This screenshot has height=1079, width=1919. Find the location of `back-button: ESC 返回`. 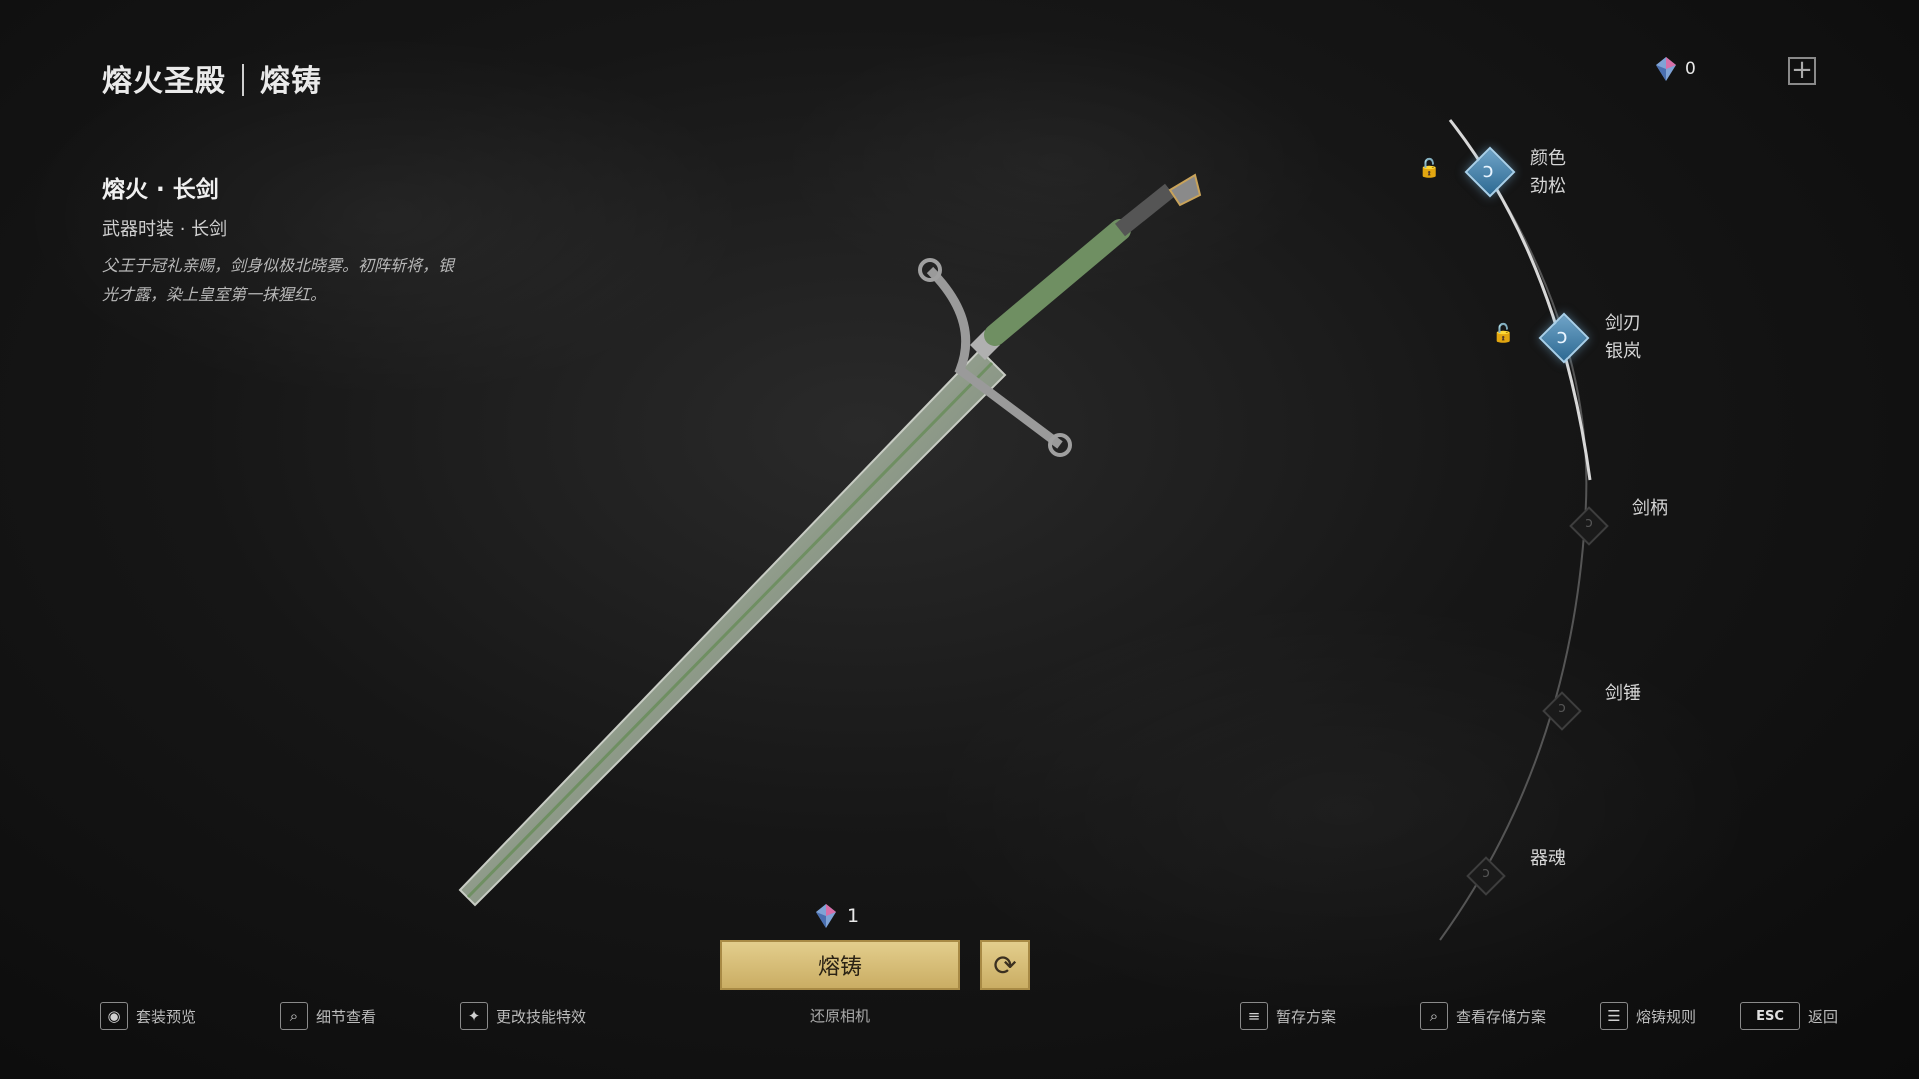

back-button: ESC 返回 is located at coordinates (1789, 1016).